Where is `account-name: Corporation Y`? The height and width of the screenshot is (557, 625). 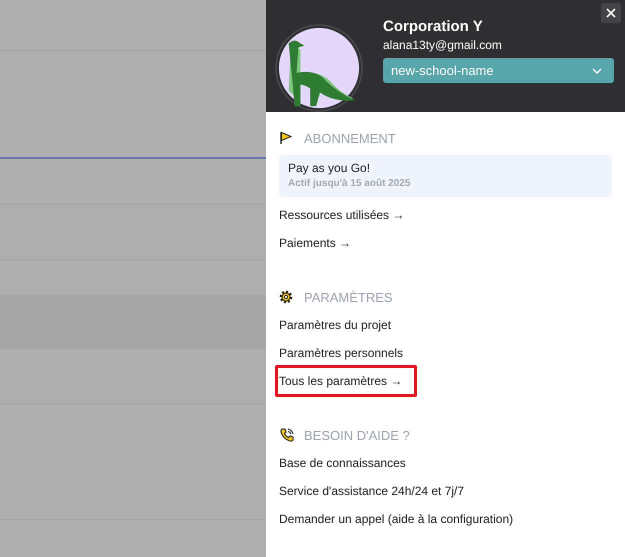
account-name: Corporation Y is located at coordinates (433, 27).